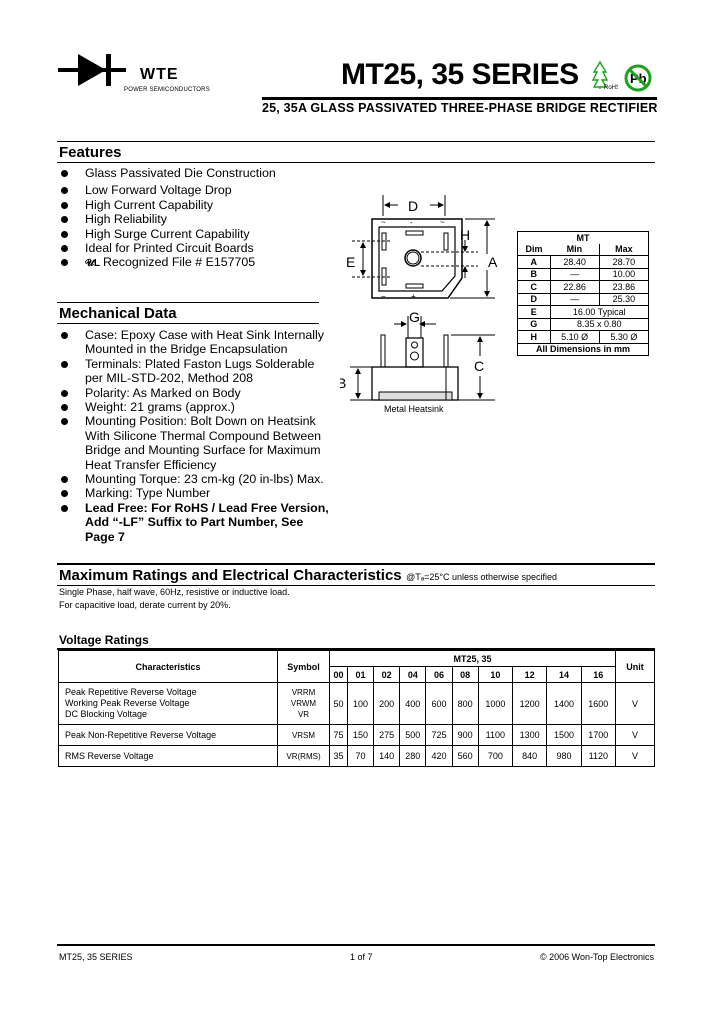 This screenshot has height=1012, width=720. What do you see at coordinates (465, 674) in the screenshot?
I see `table-cell: 08` at bounding box center [465, 674].